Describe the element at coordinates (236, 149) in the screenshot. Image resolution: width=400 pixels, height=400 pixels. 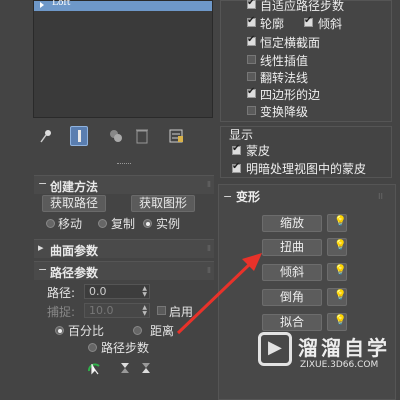
I see `skin-checkbox` at that location.